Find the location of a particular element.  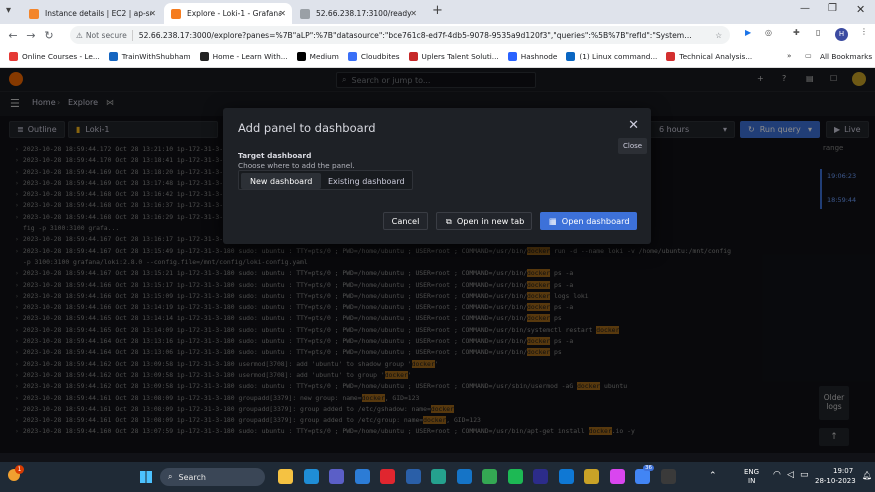

security-icon is located at coordinates (591, 476).